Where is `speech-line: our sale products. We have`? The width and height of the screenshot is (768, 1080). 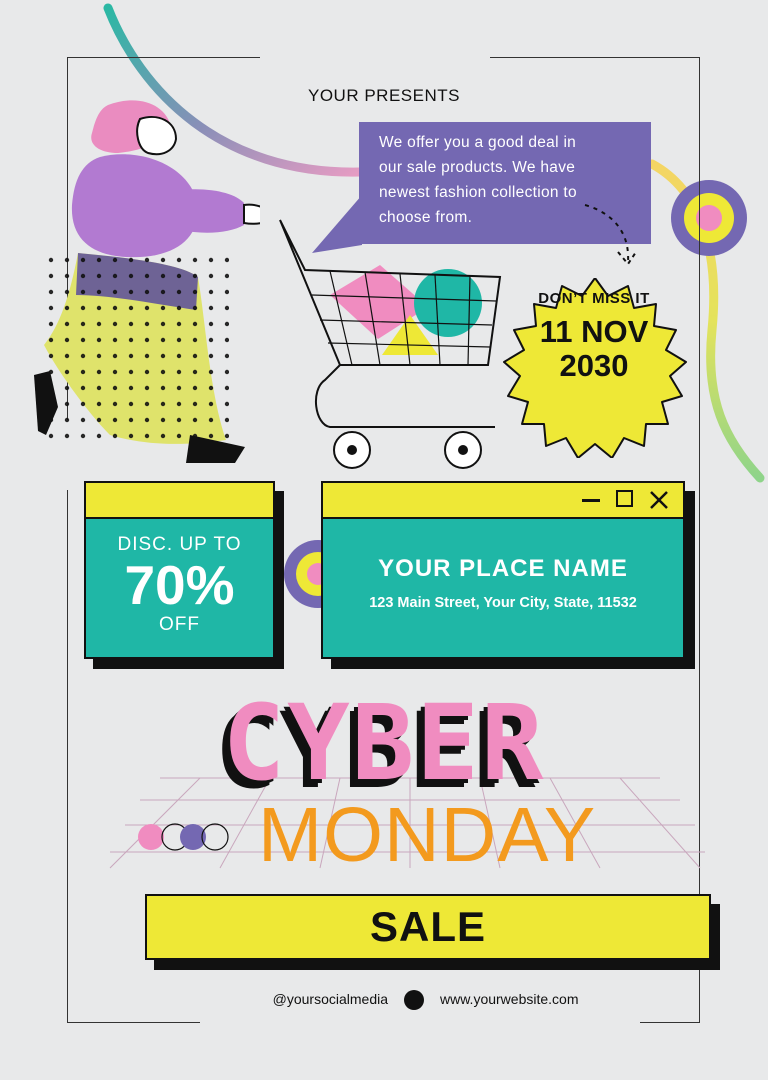
speech-line: our sale products. We have is located at coordinates (477, 167).